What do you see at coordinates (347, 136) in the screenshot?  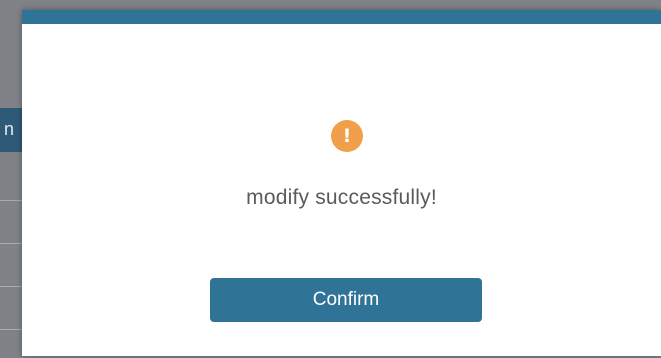 I see `exclamation-circle-icon: !` at bounding box center [347, 136].